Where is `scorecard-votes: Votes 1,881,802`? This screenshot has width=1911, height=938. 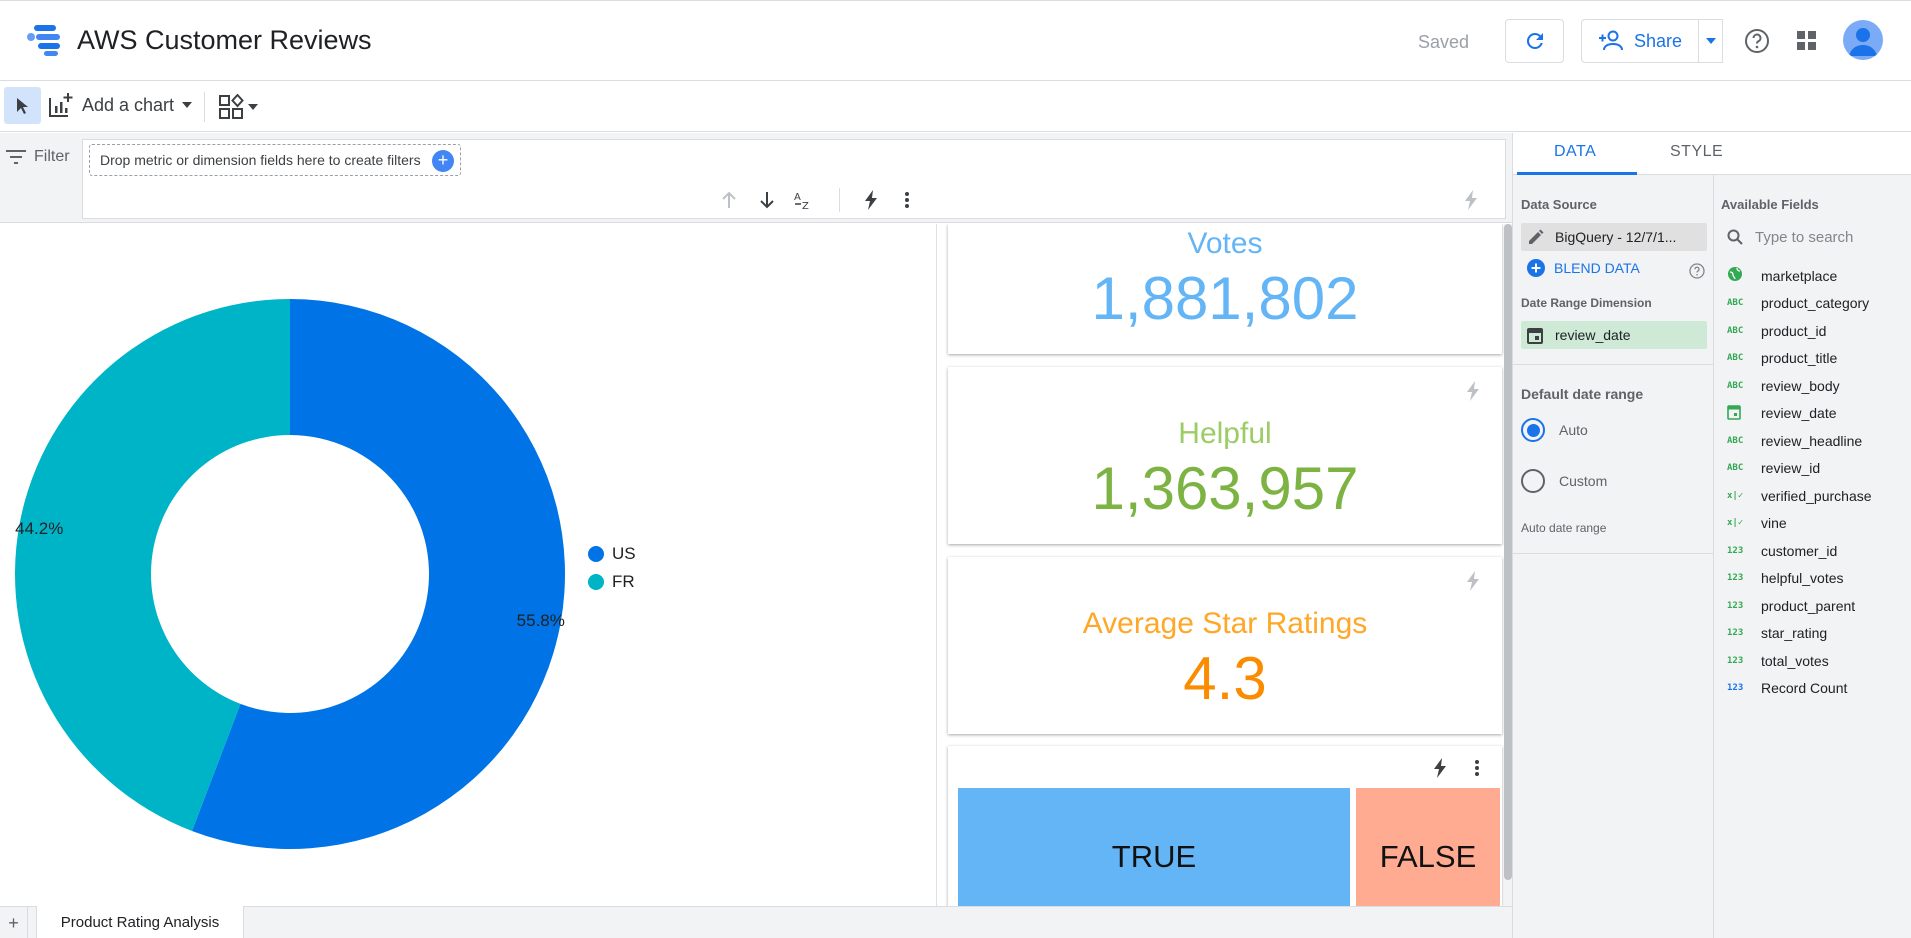
scorecard-votes: Votes 1,881,802 is located at coordinates (1225, 289).